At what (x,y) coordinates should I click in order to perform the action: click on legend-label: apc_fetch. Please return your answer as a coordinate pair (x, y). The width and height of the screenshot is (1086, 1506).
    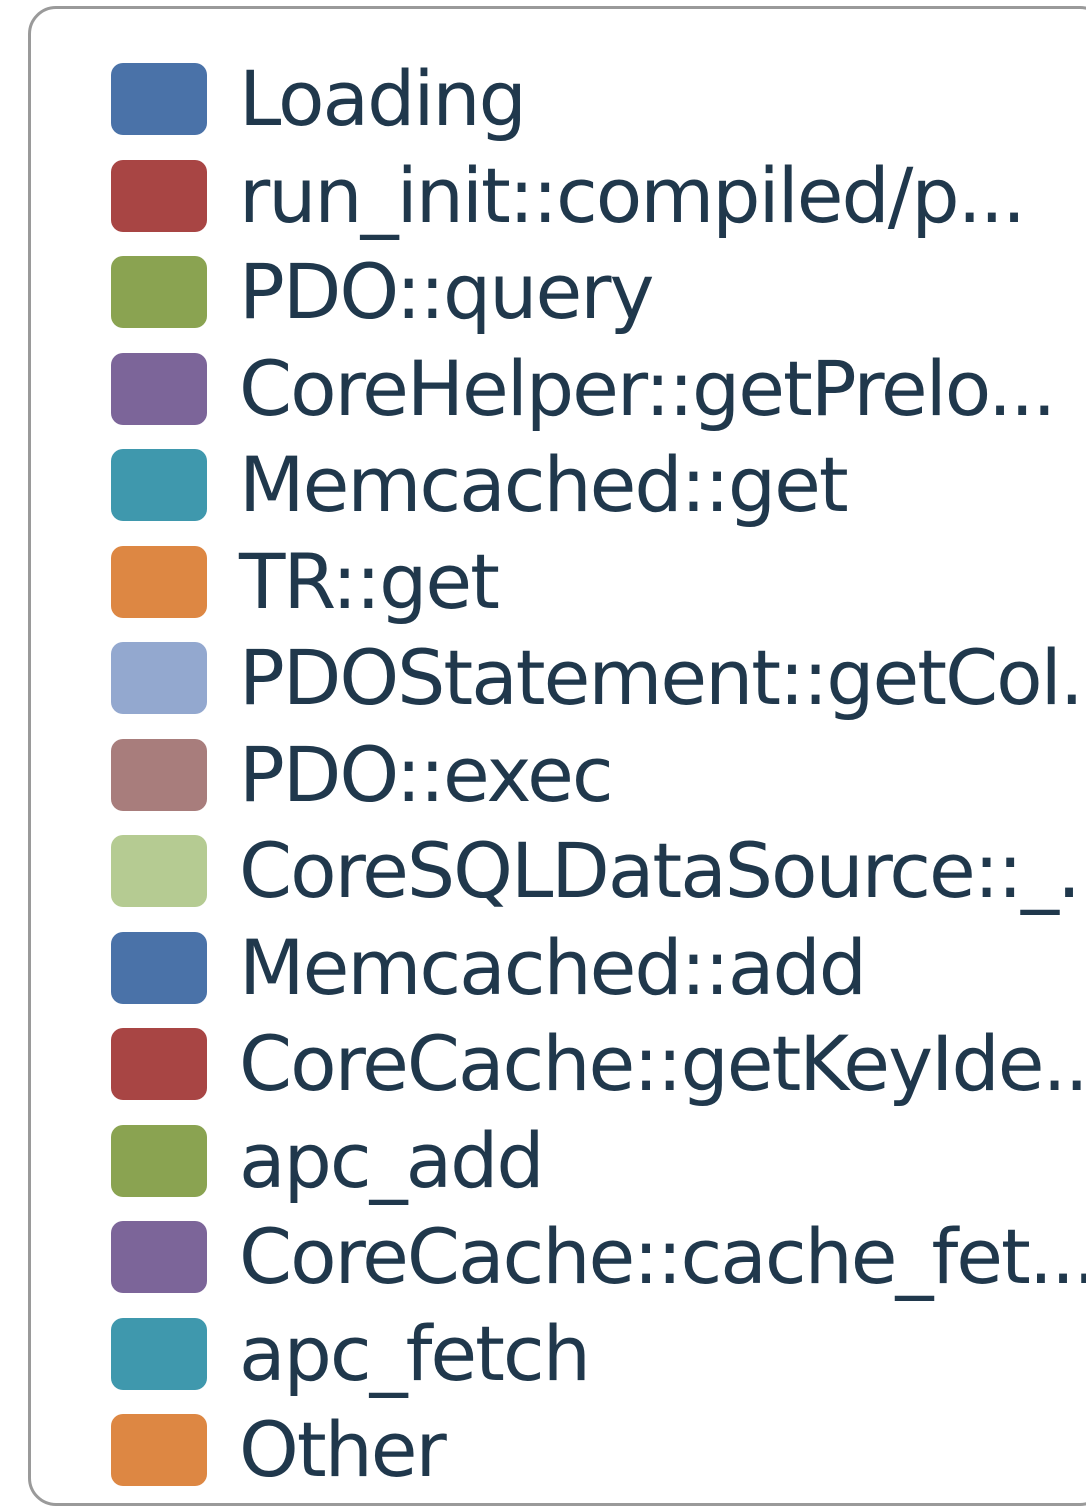
    Looking at the image, I should click on (415, 1353).